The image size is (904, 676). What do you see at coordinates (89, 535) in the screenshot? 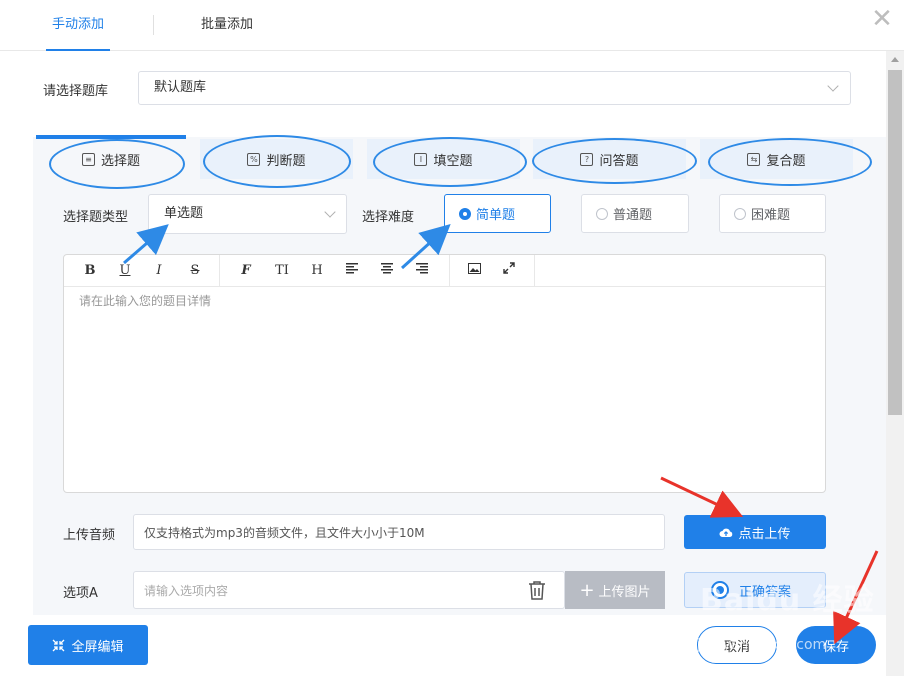
I see `audio-label: 上传音频` at bounding box center [89, 535].